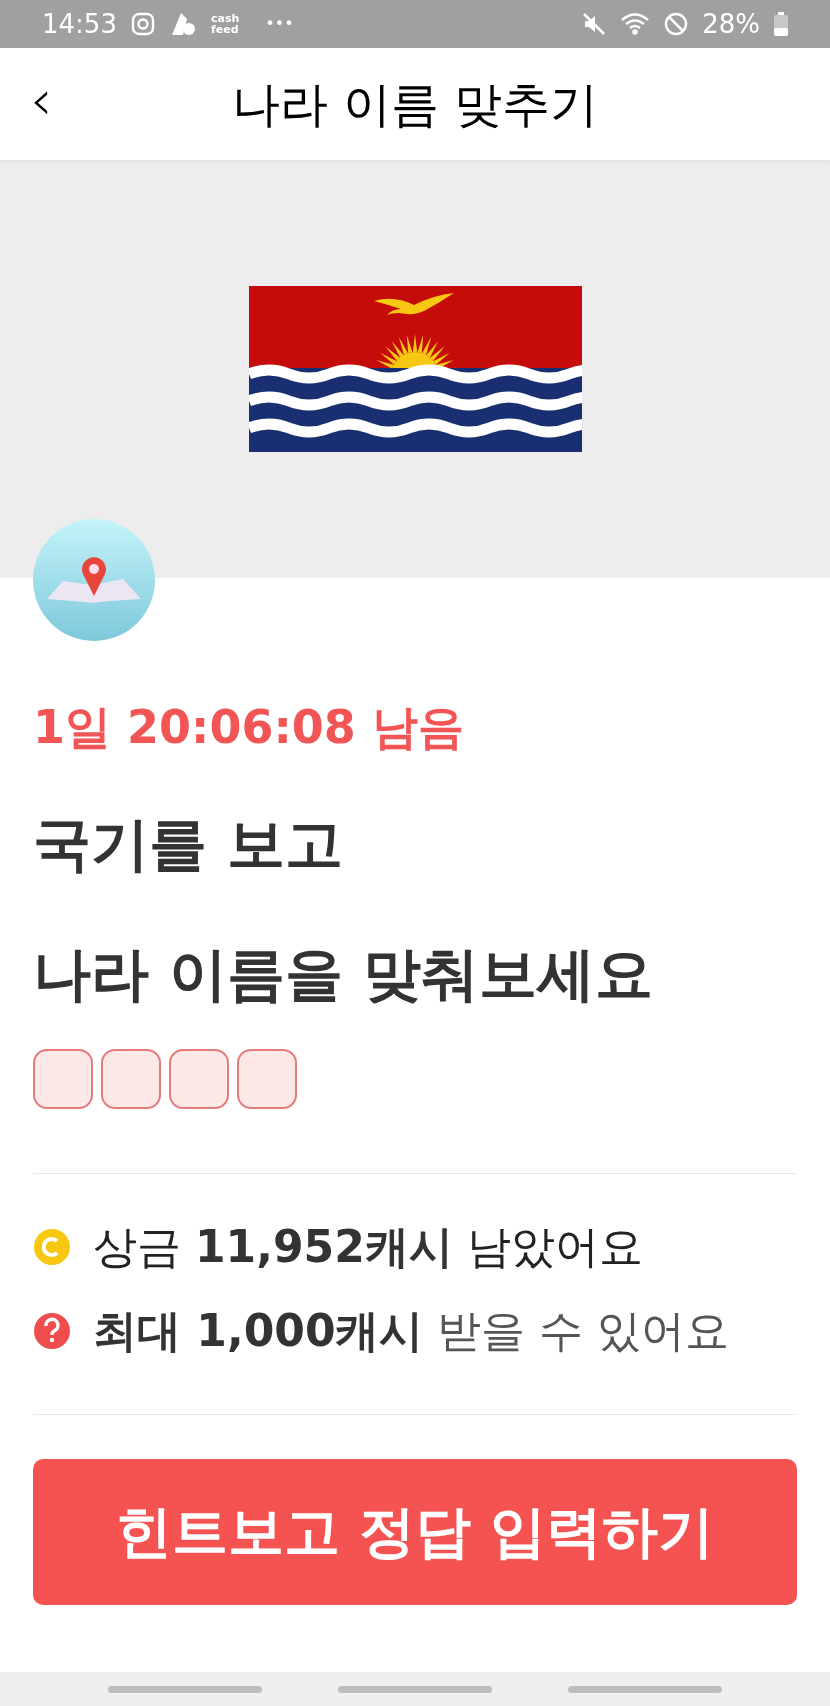 The height and width of the screenshot is (1706, 830). What do you see at coordinates (225, 18) in the screenshot?
I see `app-label: cash` at bounding box center [225, 18].